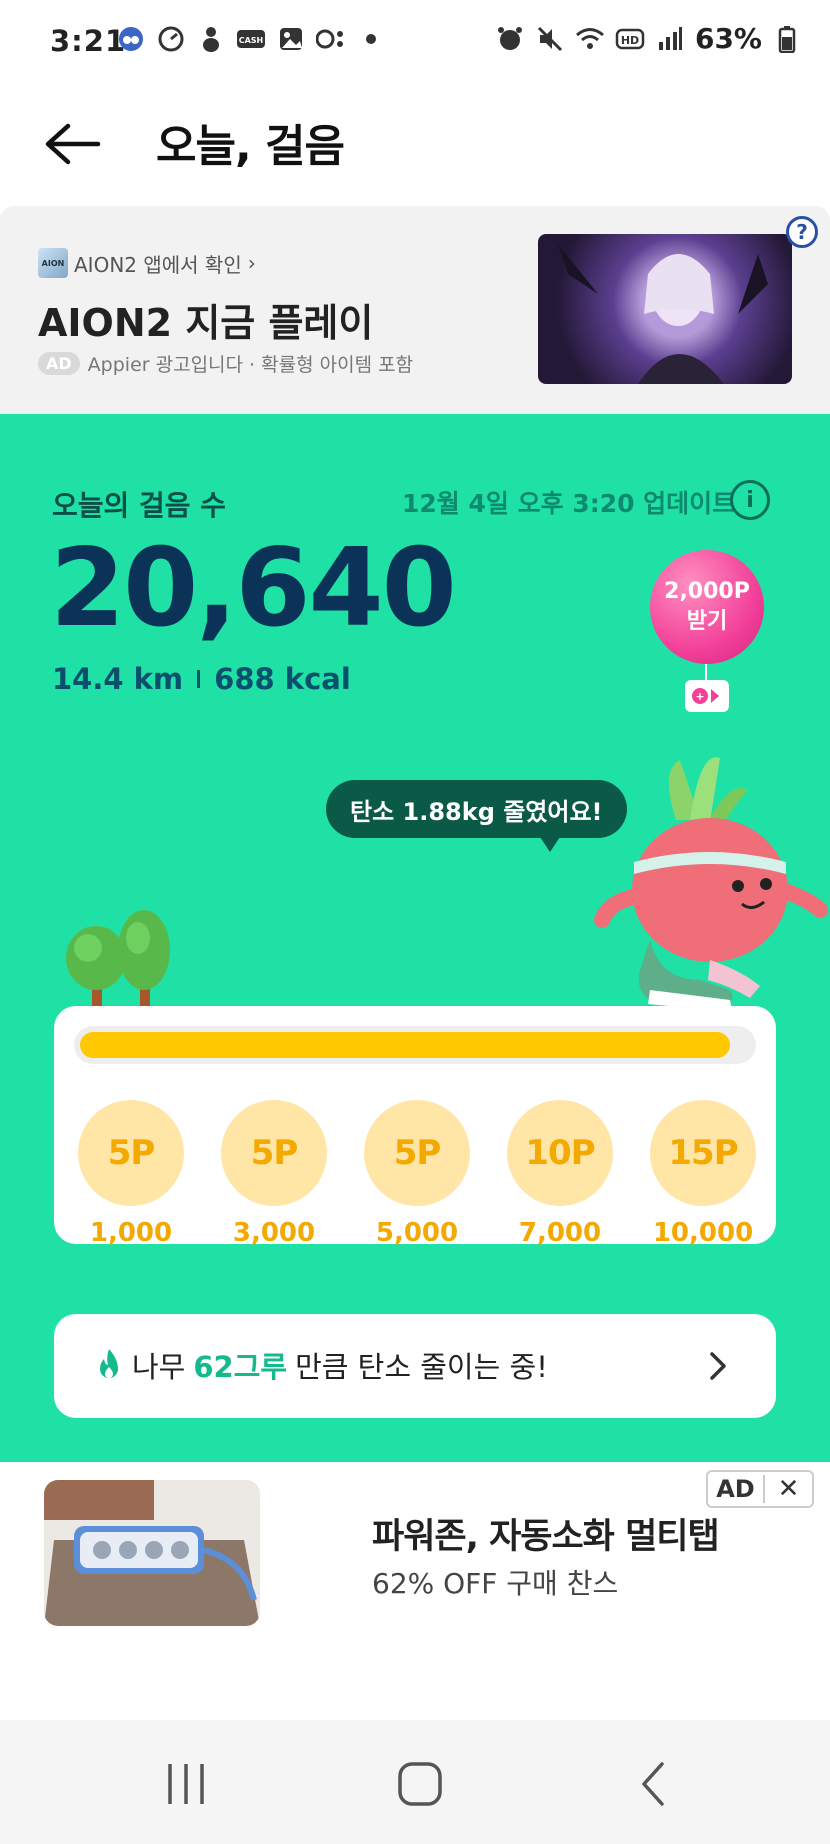 The height and width of the screenshot is (1844, 830). I want to click on milestone-item: 5P 3,000, so click(274, 1174).